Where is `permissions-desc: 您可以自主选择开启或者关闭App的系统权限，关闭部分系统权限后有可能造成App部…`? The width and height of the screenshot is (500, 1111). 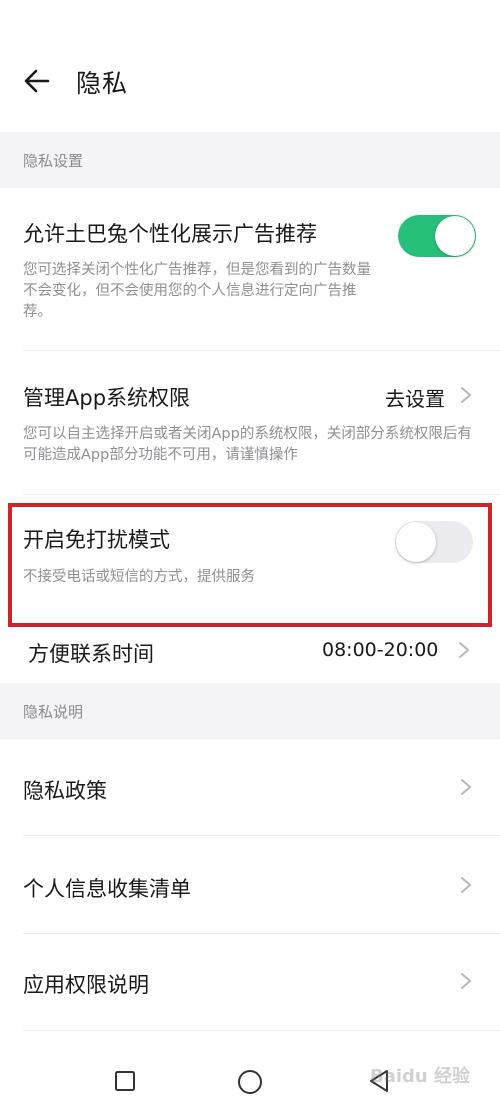 permissions-desc: 您可以自主选择开启或者关闭App的系统权限，关闭部分系统权限后有可能造成App部… is located at coordinates (247, 444).